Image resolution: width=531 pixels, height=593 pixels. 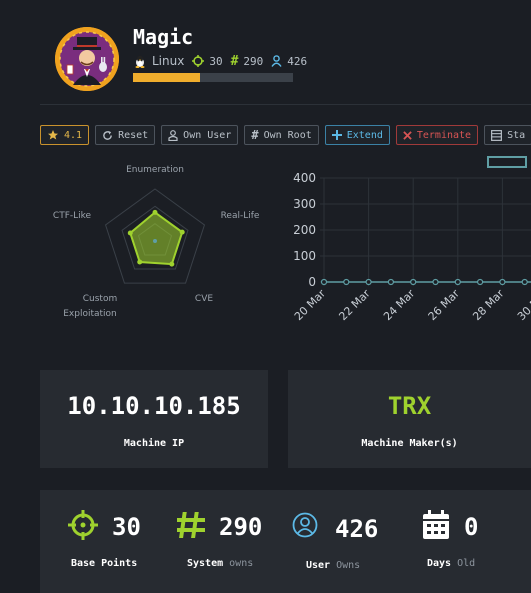 I want to click on y-tick-label: 300, so click(x=304, y=204).